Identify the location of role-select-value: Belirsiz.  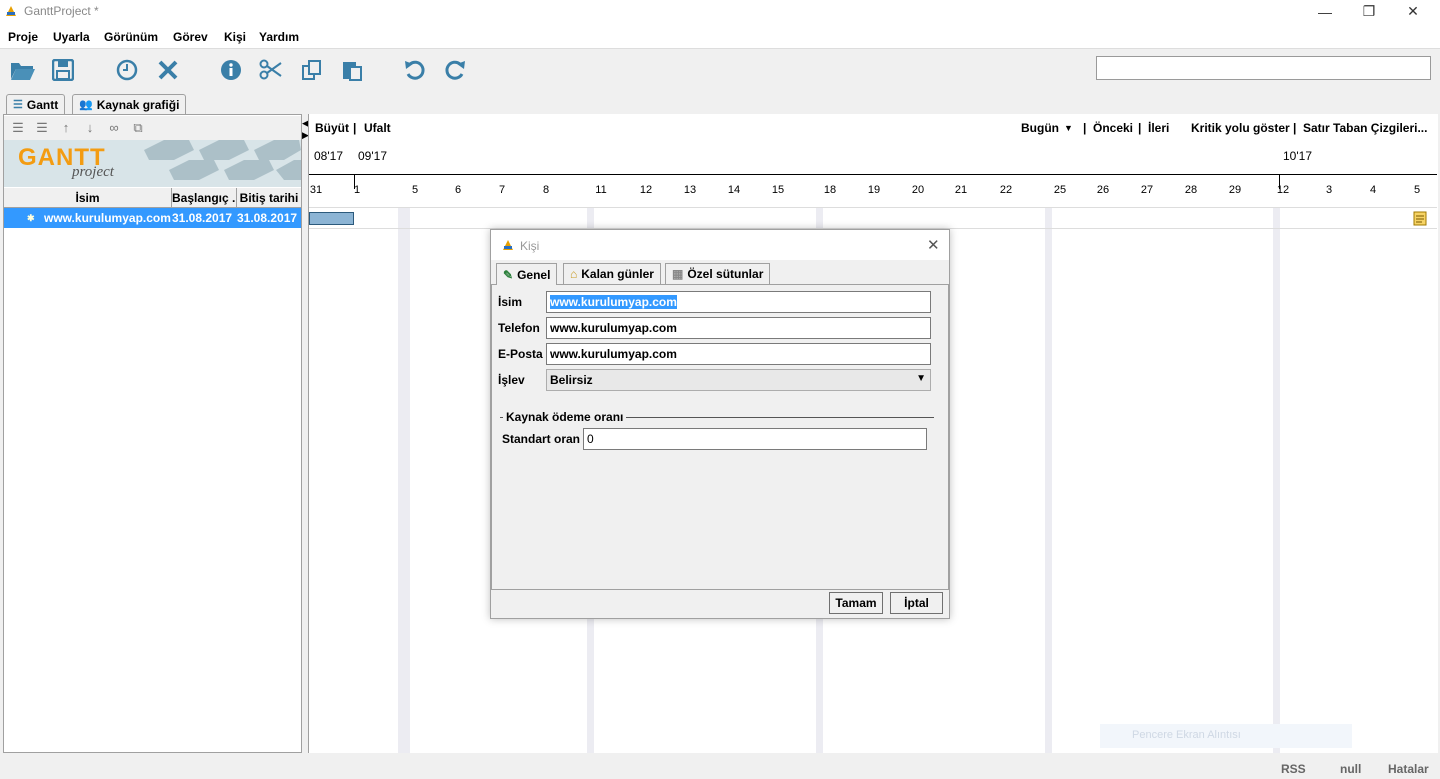
(571, 380).